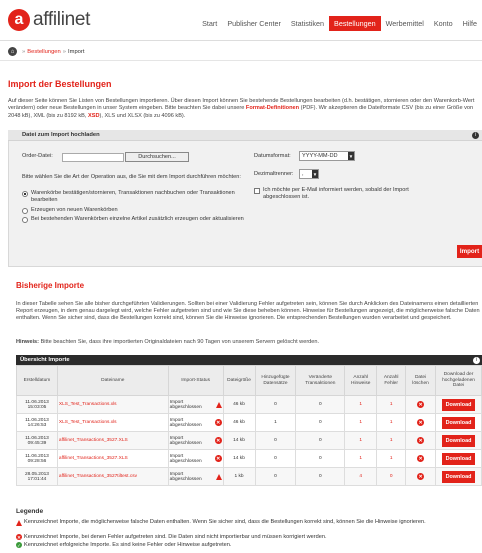  I want to click on time-text: 14:26:53, so click(37, 425).